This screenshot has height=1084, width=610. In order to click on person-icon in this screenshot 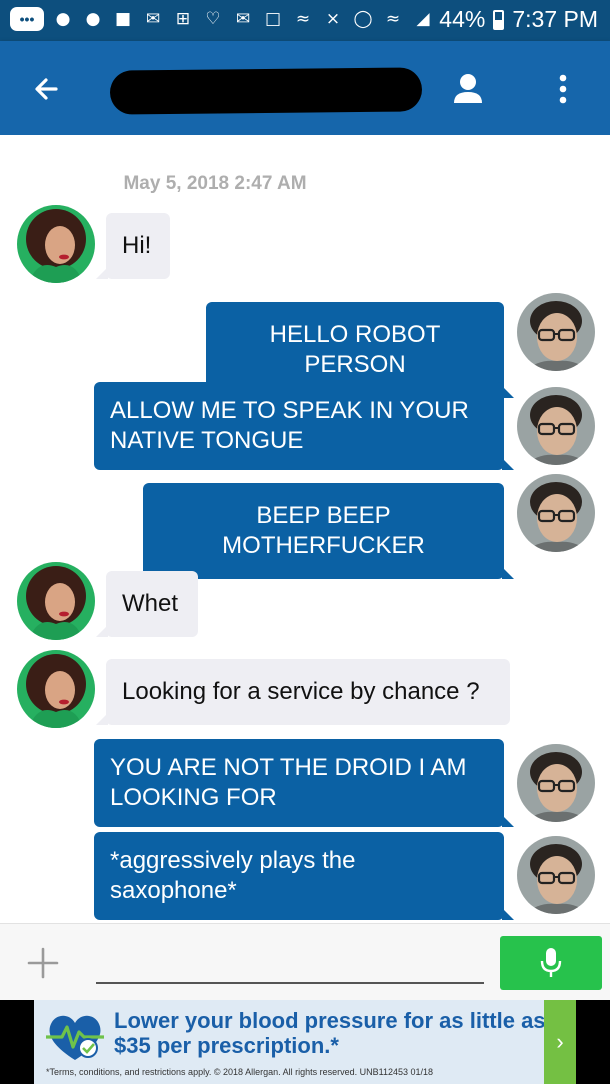, I will do `click(468, 88)`.